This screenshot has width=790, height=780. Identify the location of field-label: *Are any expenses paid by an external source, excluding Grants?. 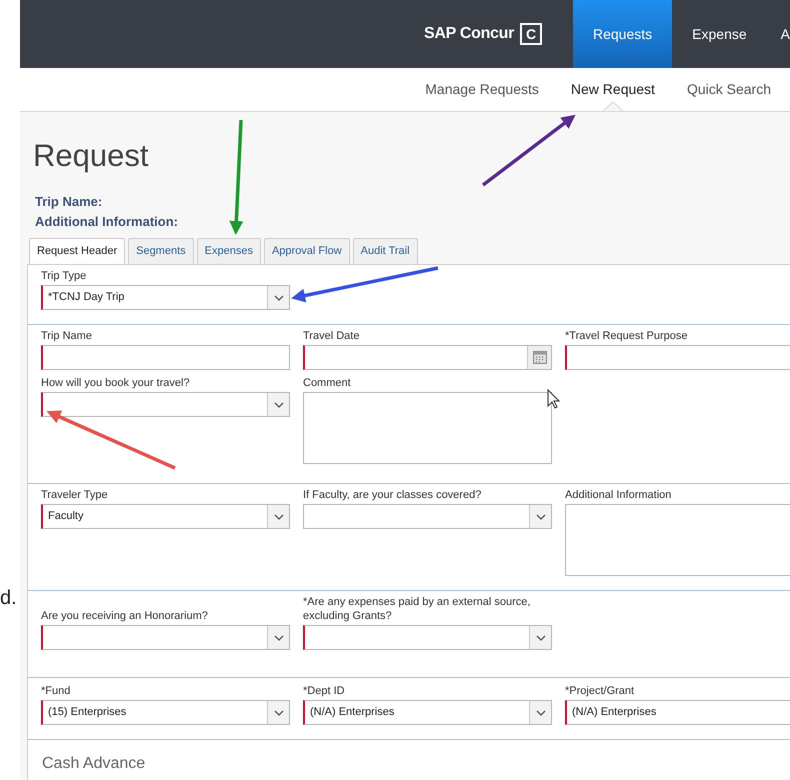
(417, 609).